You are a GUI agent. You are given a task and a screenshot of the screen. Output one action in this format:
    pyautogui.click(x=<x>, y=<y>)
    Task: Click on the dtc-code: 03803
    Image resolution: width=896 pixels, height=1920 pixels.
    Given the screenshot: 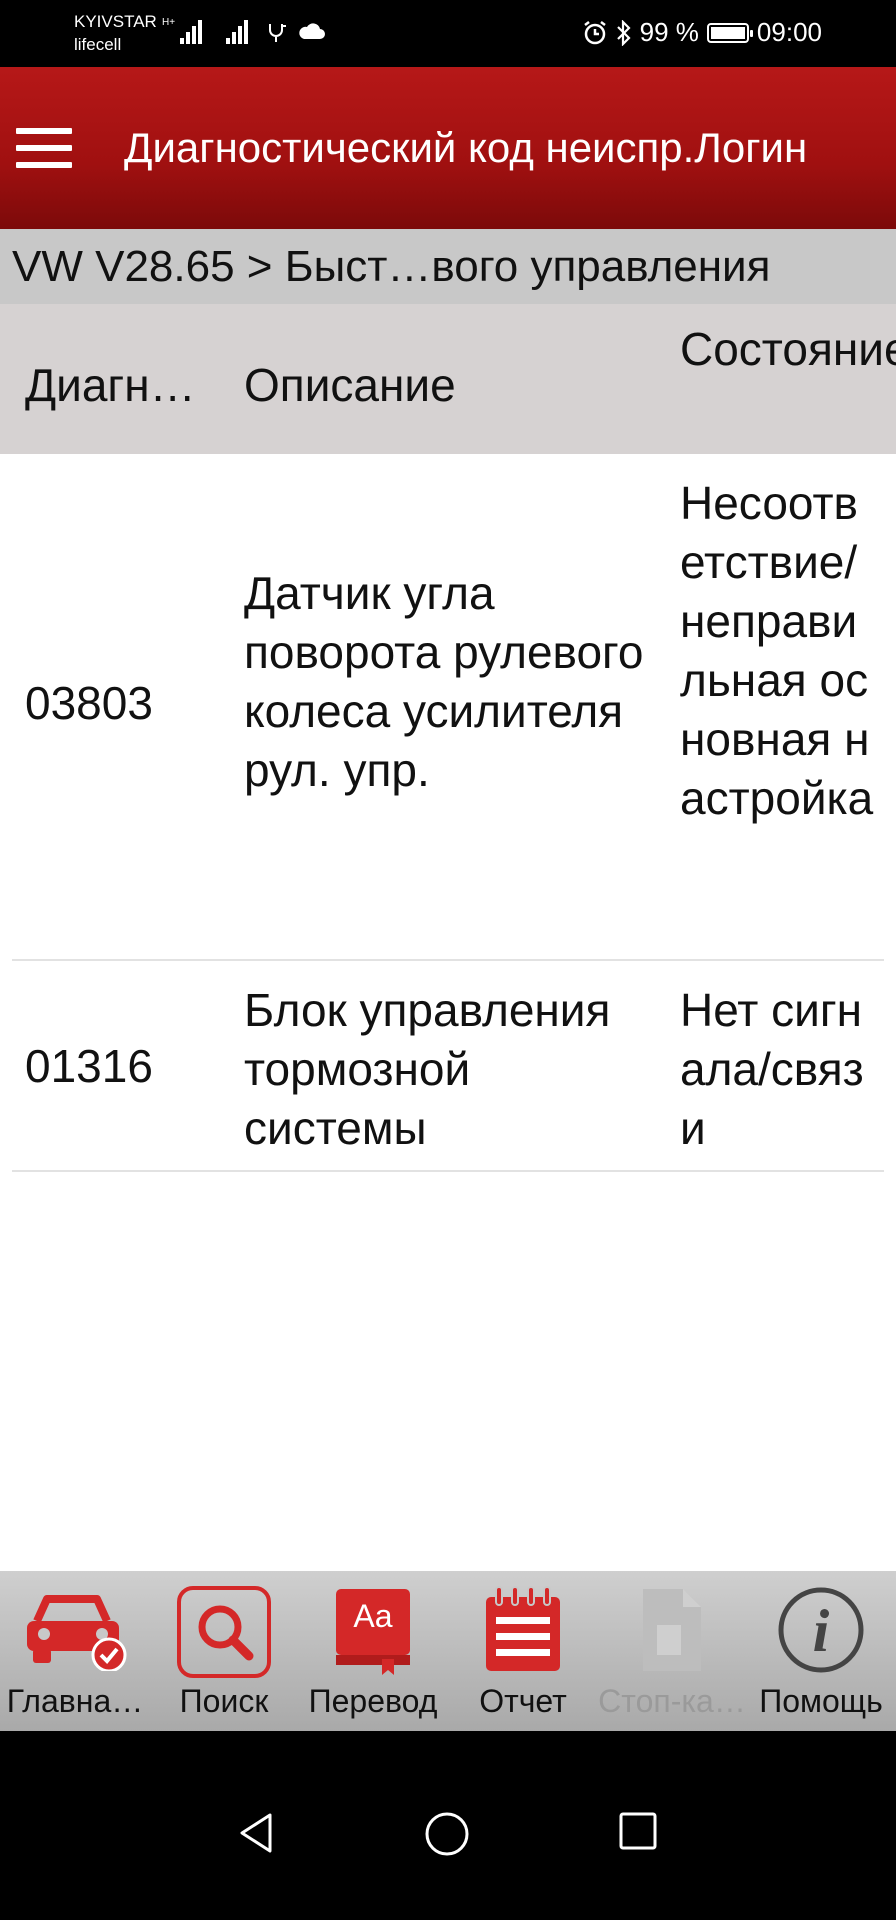 What is the action you would take?
    pyautogui.click(x=89, y=703)
    